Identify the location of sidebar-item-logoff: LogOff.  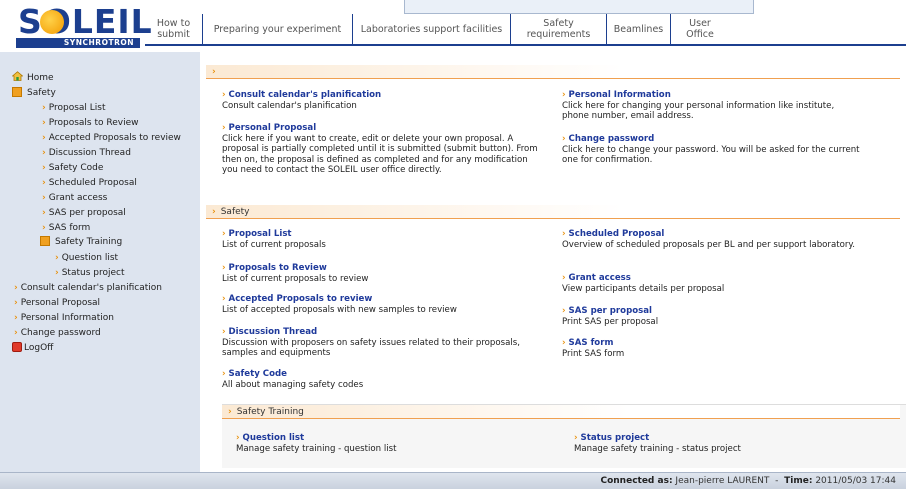
(32, 348).